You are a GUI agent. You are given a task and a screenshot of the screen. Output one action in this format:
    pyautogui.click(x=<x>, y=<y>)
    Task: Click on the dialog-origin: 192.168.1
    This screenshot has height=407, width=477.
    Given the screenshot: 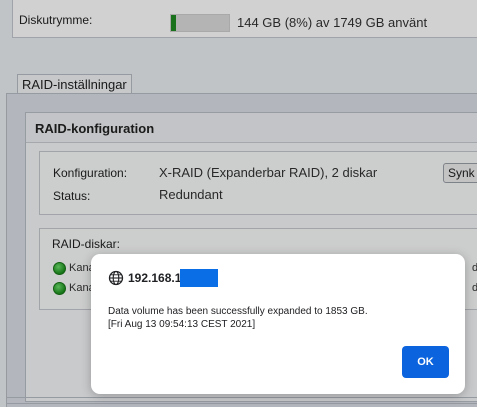 What is the action you would take?
    pyautogui.click(x=155, y=278)
    